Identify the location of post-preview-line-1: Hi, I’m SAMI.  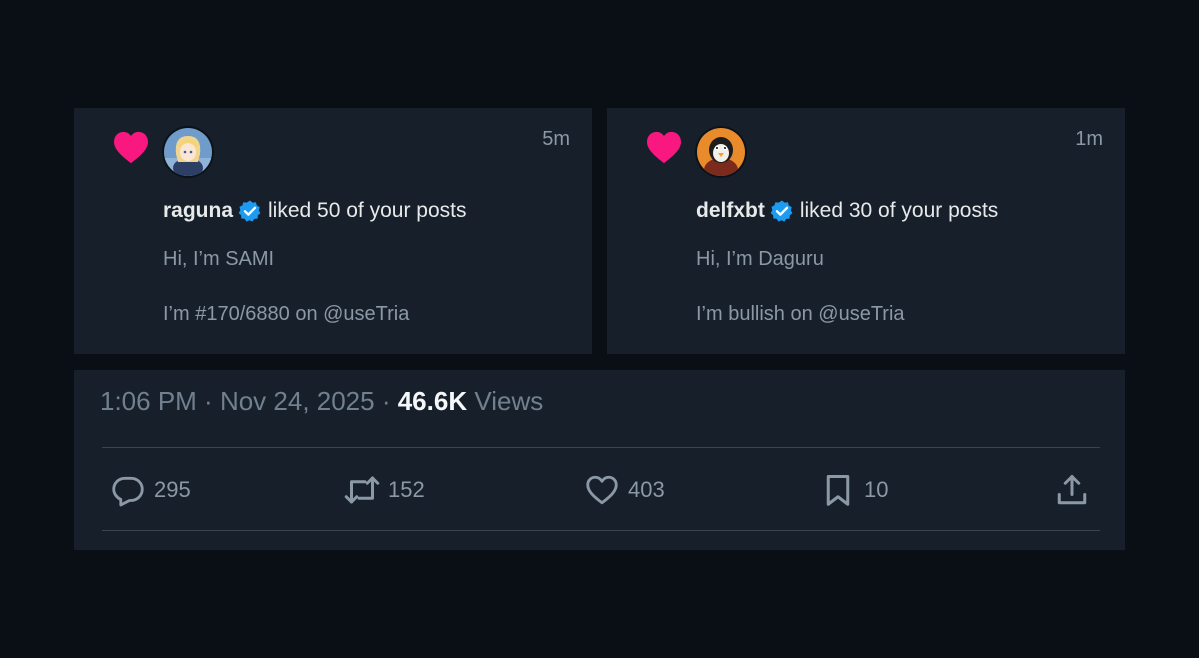
(219, 259).